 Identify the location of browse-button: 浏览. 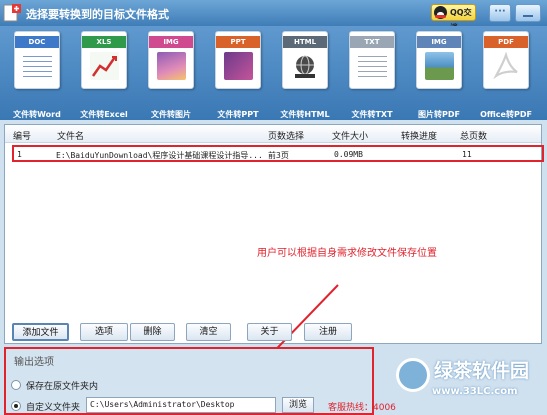
(298, 405).